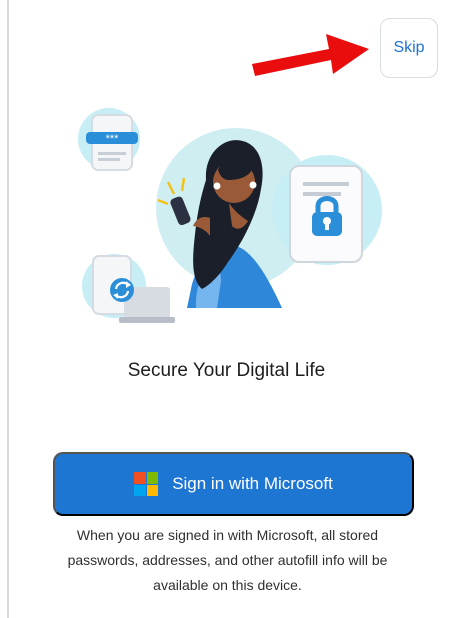 The width and height of the screenshot is (453, 618). What do you see at coordinates (252, 483) in the screenshot?
I see `sign-in-label: Sign in with Microsoft` at bounding box center [252, 483].